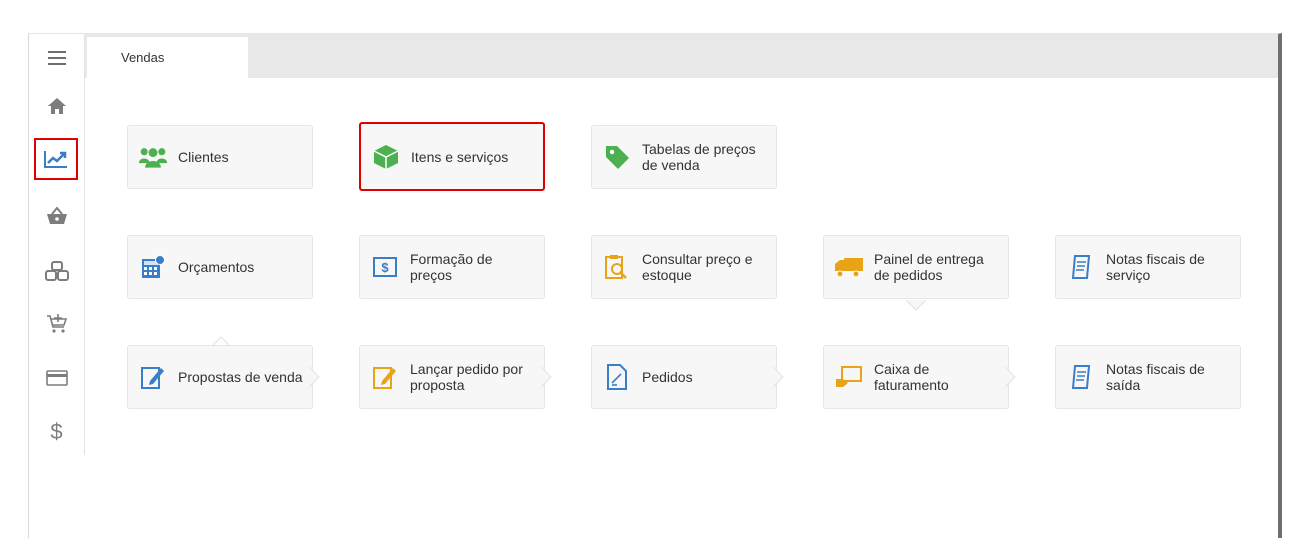  I want to click on tile-clientes: Clientes, so click(220, 157).